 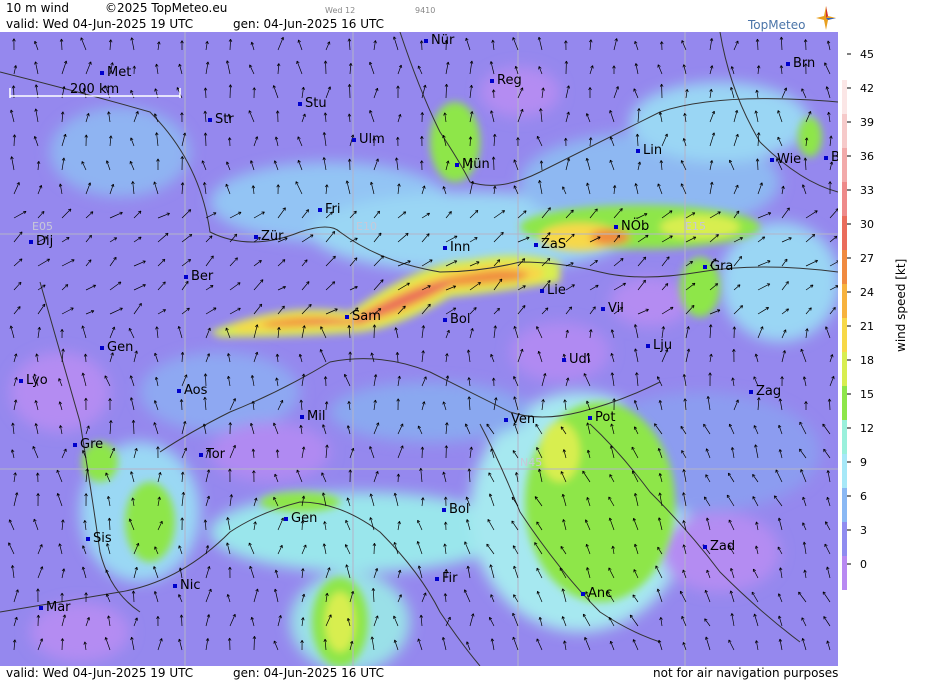 What do you see at coordinates (867, 292) in the screenshot?
I see `legend-tick-label: 24` at bounding box center [867, 292].